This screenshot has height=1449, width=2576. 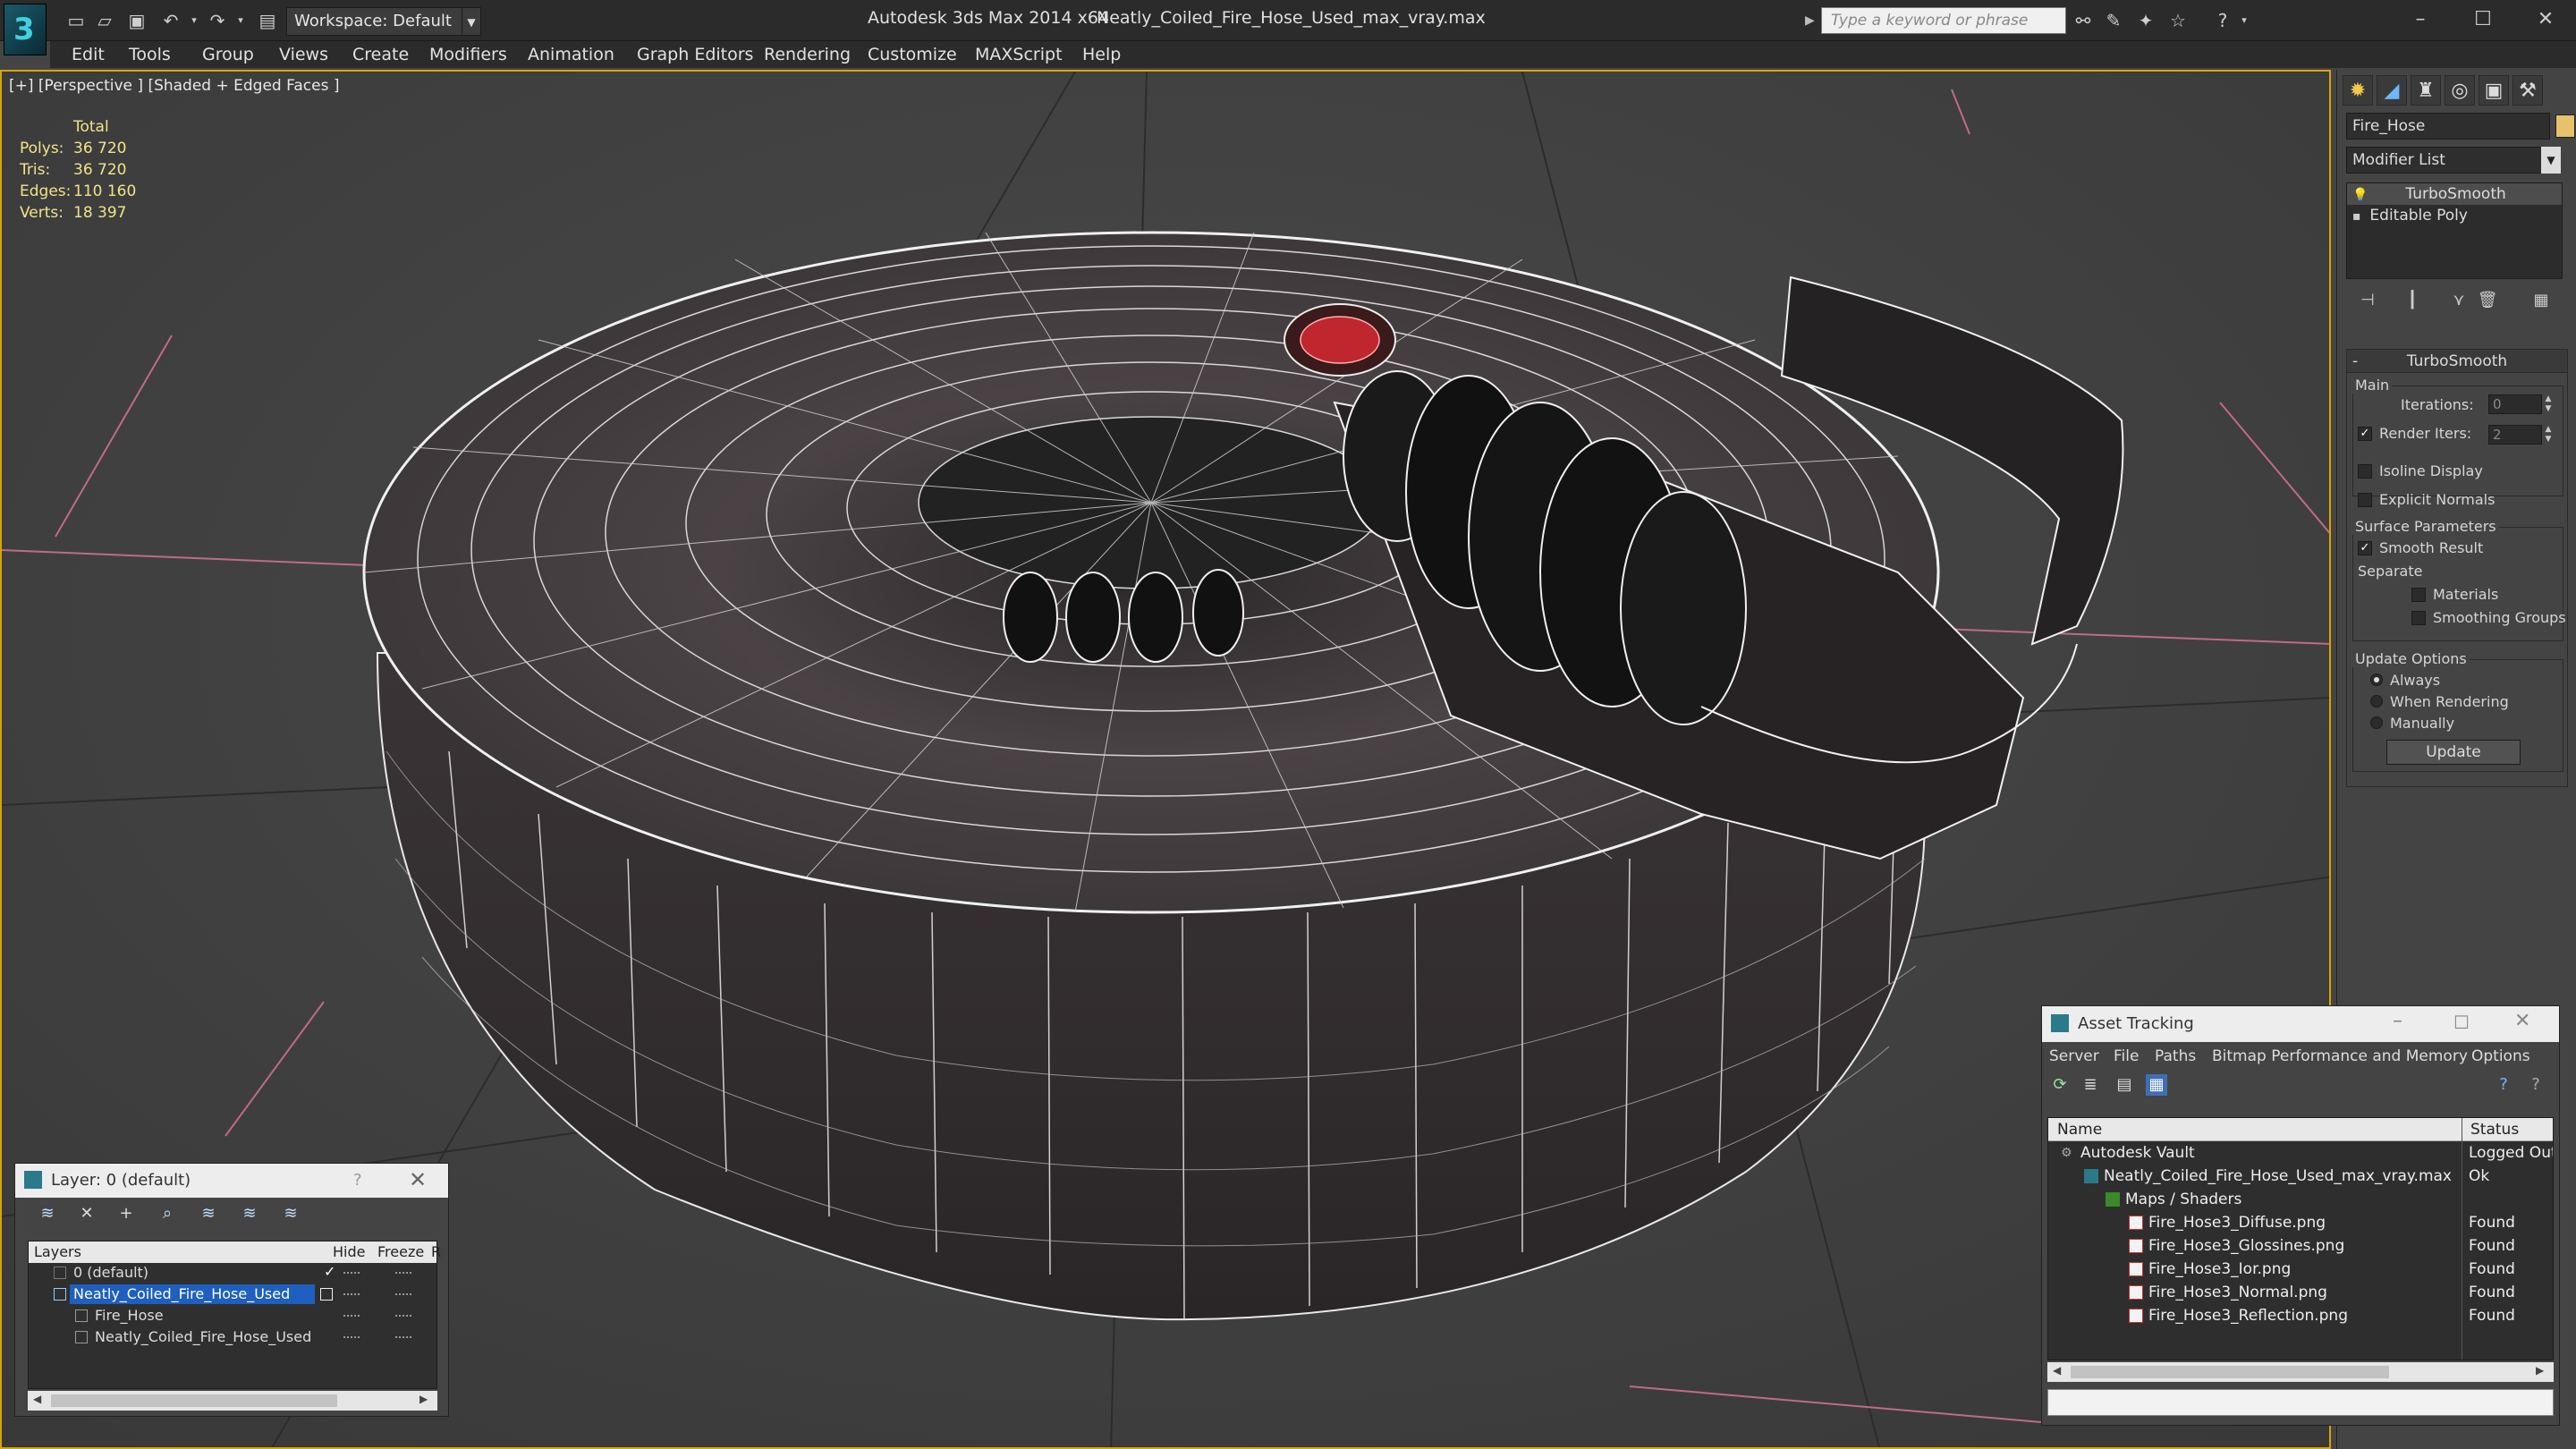 I want to click on asset-row: Fire_Hose3_Normal.png Found, so click(x=2300, y=1292).